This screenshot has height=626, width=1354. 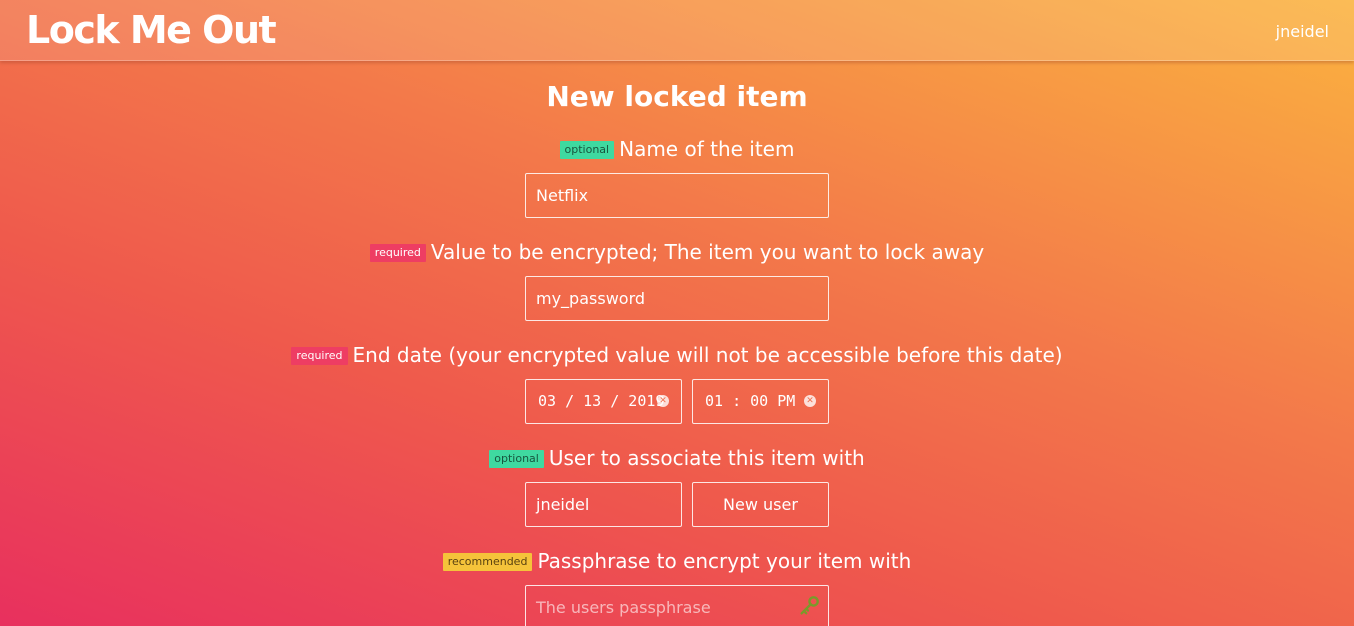 What do you see at coordinates (677, 30) in the screenshot?
I see `top-navbar: Lock Me Out jneidel` at bounding box center [677, 30].